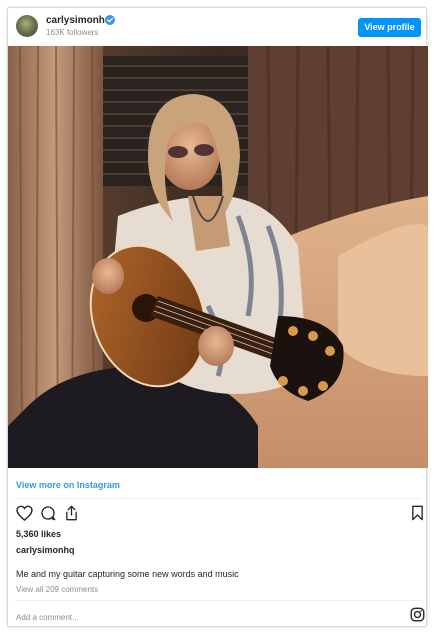  What do you see at coordinates (417, 513) in the screenshot?
I see `bookmark-icon` at bounding box center [417, 513].